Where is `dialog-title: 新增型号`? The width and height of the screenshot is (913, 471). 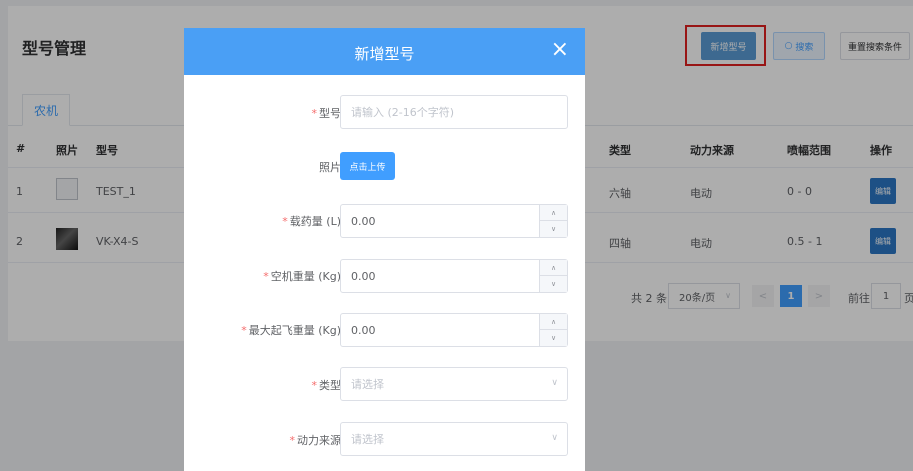 dialog-title: 新增型号 is located at coordinates (384, 54).